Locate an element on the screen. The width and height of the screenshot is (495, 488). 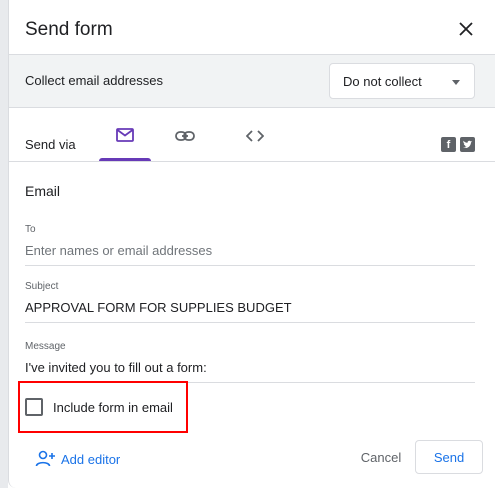
close-button is located at coordinates (466, 29).